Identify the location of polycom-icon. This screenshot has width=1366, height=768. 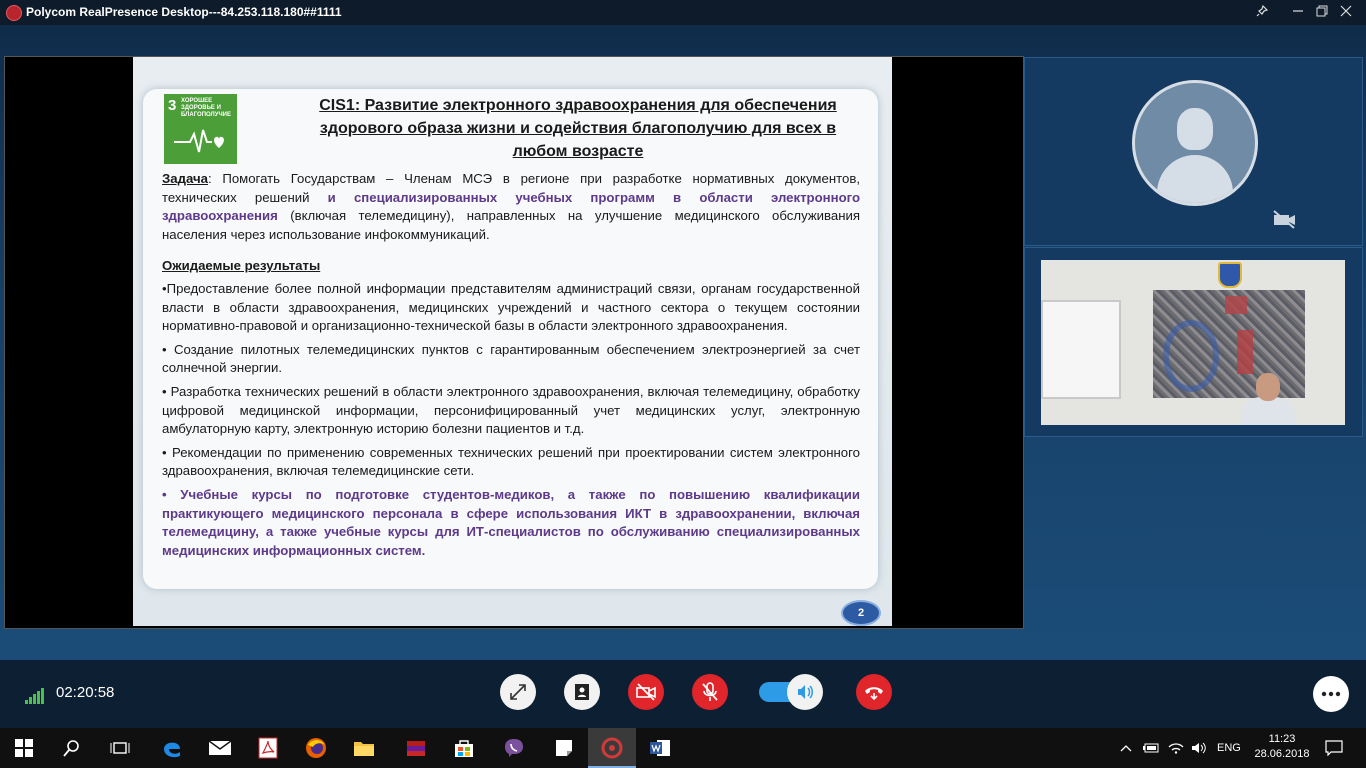
(612, 748).